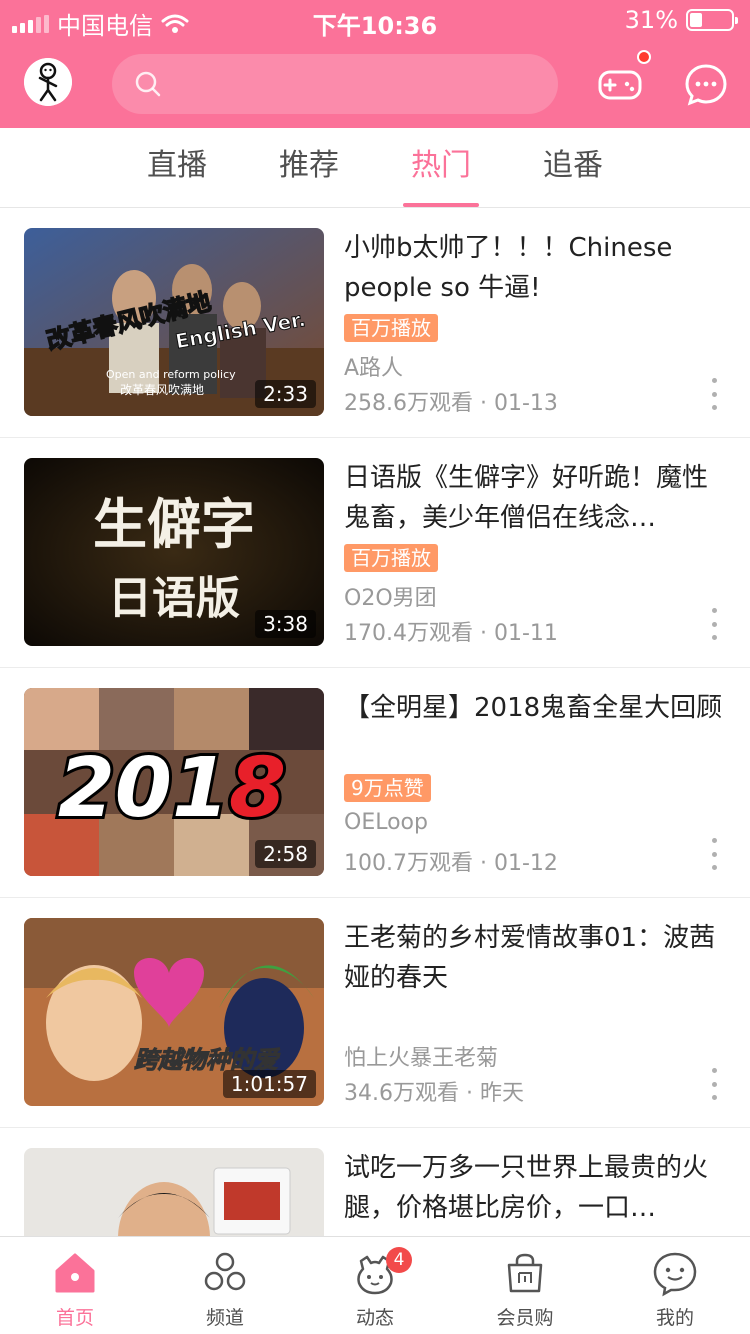 This screenshot has height=1334, width=750. What do you see at coordinates (174, 1012) in the screenshot?
I see `video-thumbnail: 跨越物种的爱 1:01:57` at bounding box center [174, 1012].